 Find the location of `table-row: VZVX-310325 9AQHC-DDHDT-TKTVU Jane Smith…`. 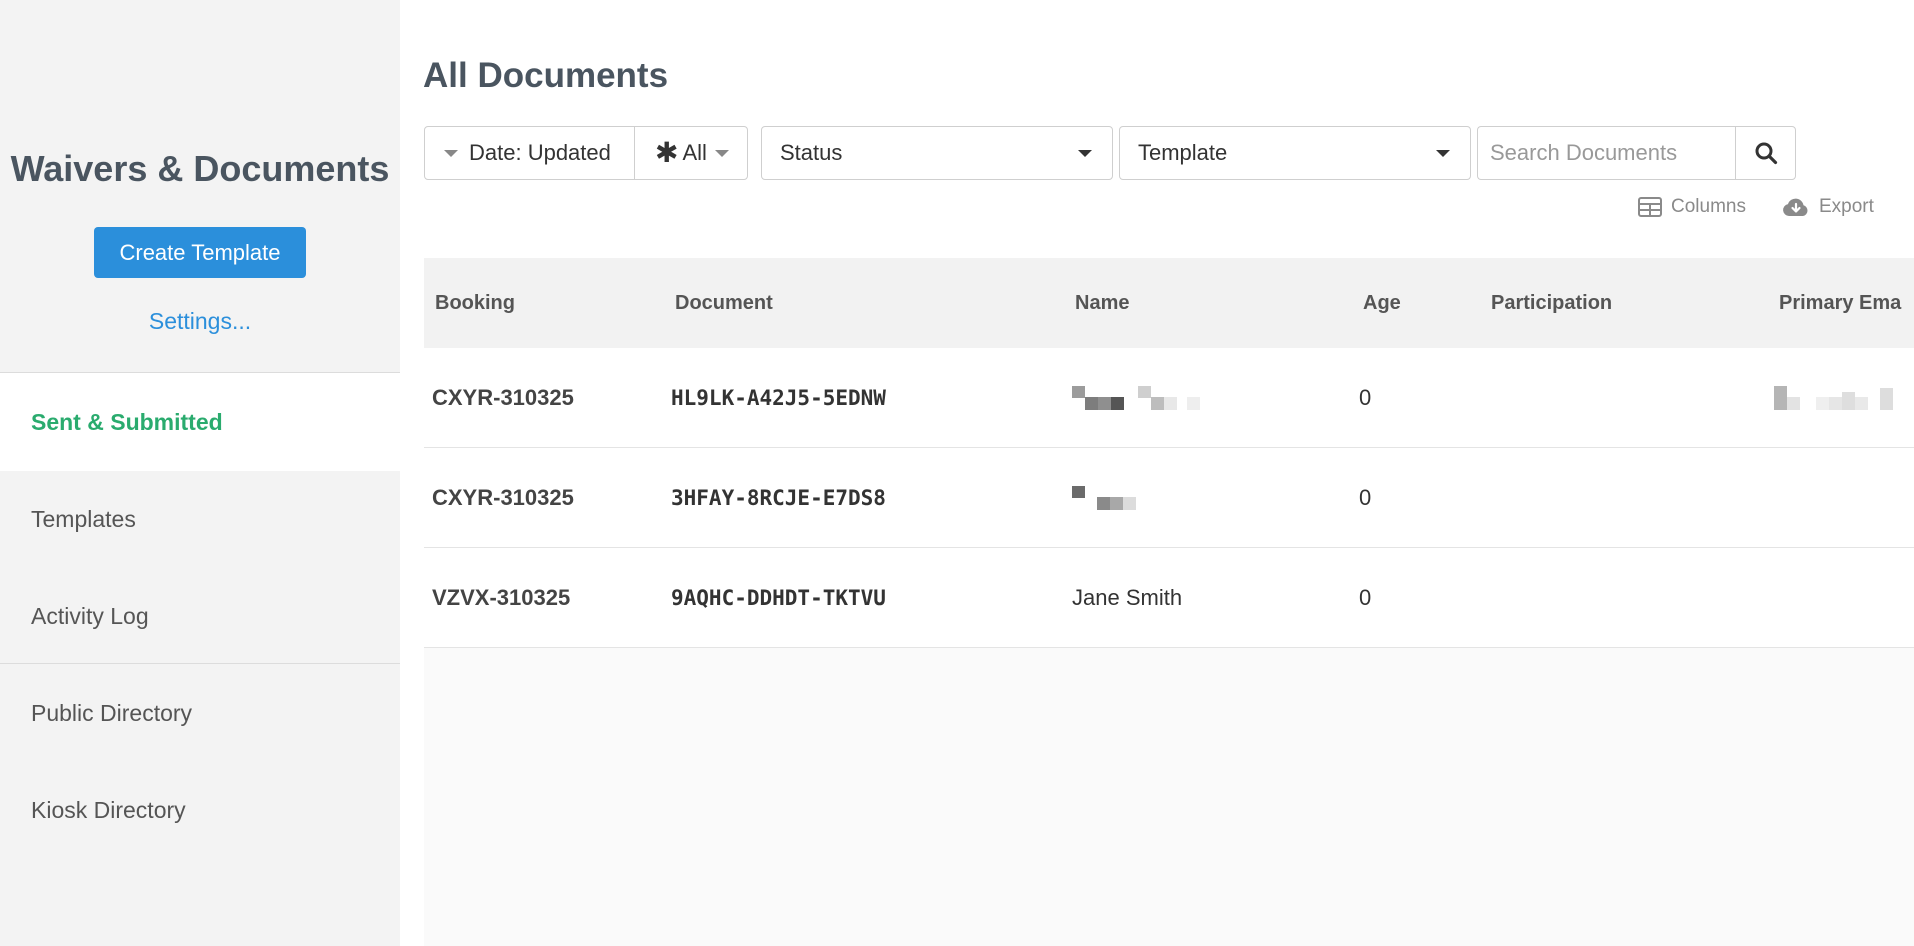

table-row: VZVX-310325 9AQHC-DDHDT-TKTVU Jane Smith… is located at coordinates (1169, 598).